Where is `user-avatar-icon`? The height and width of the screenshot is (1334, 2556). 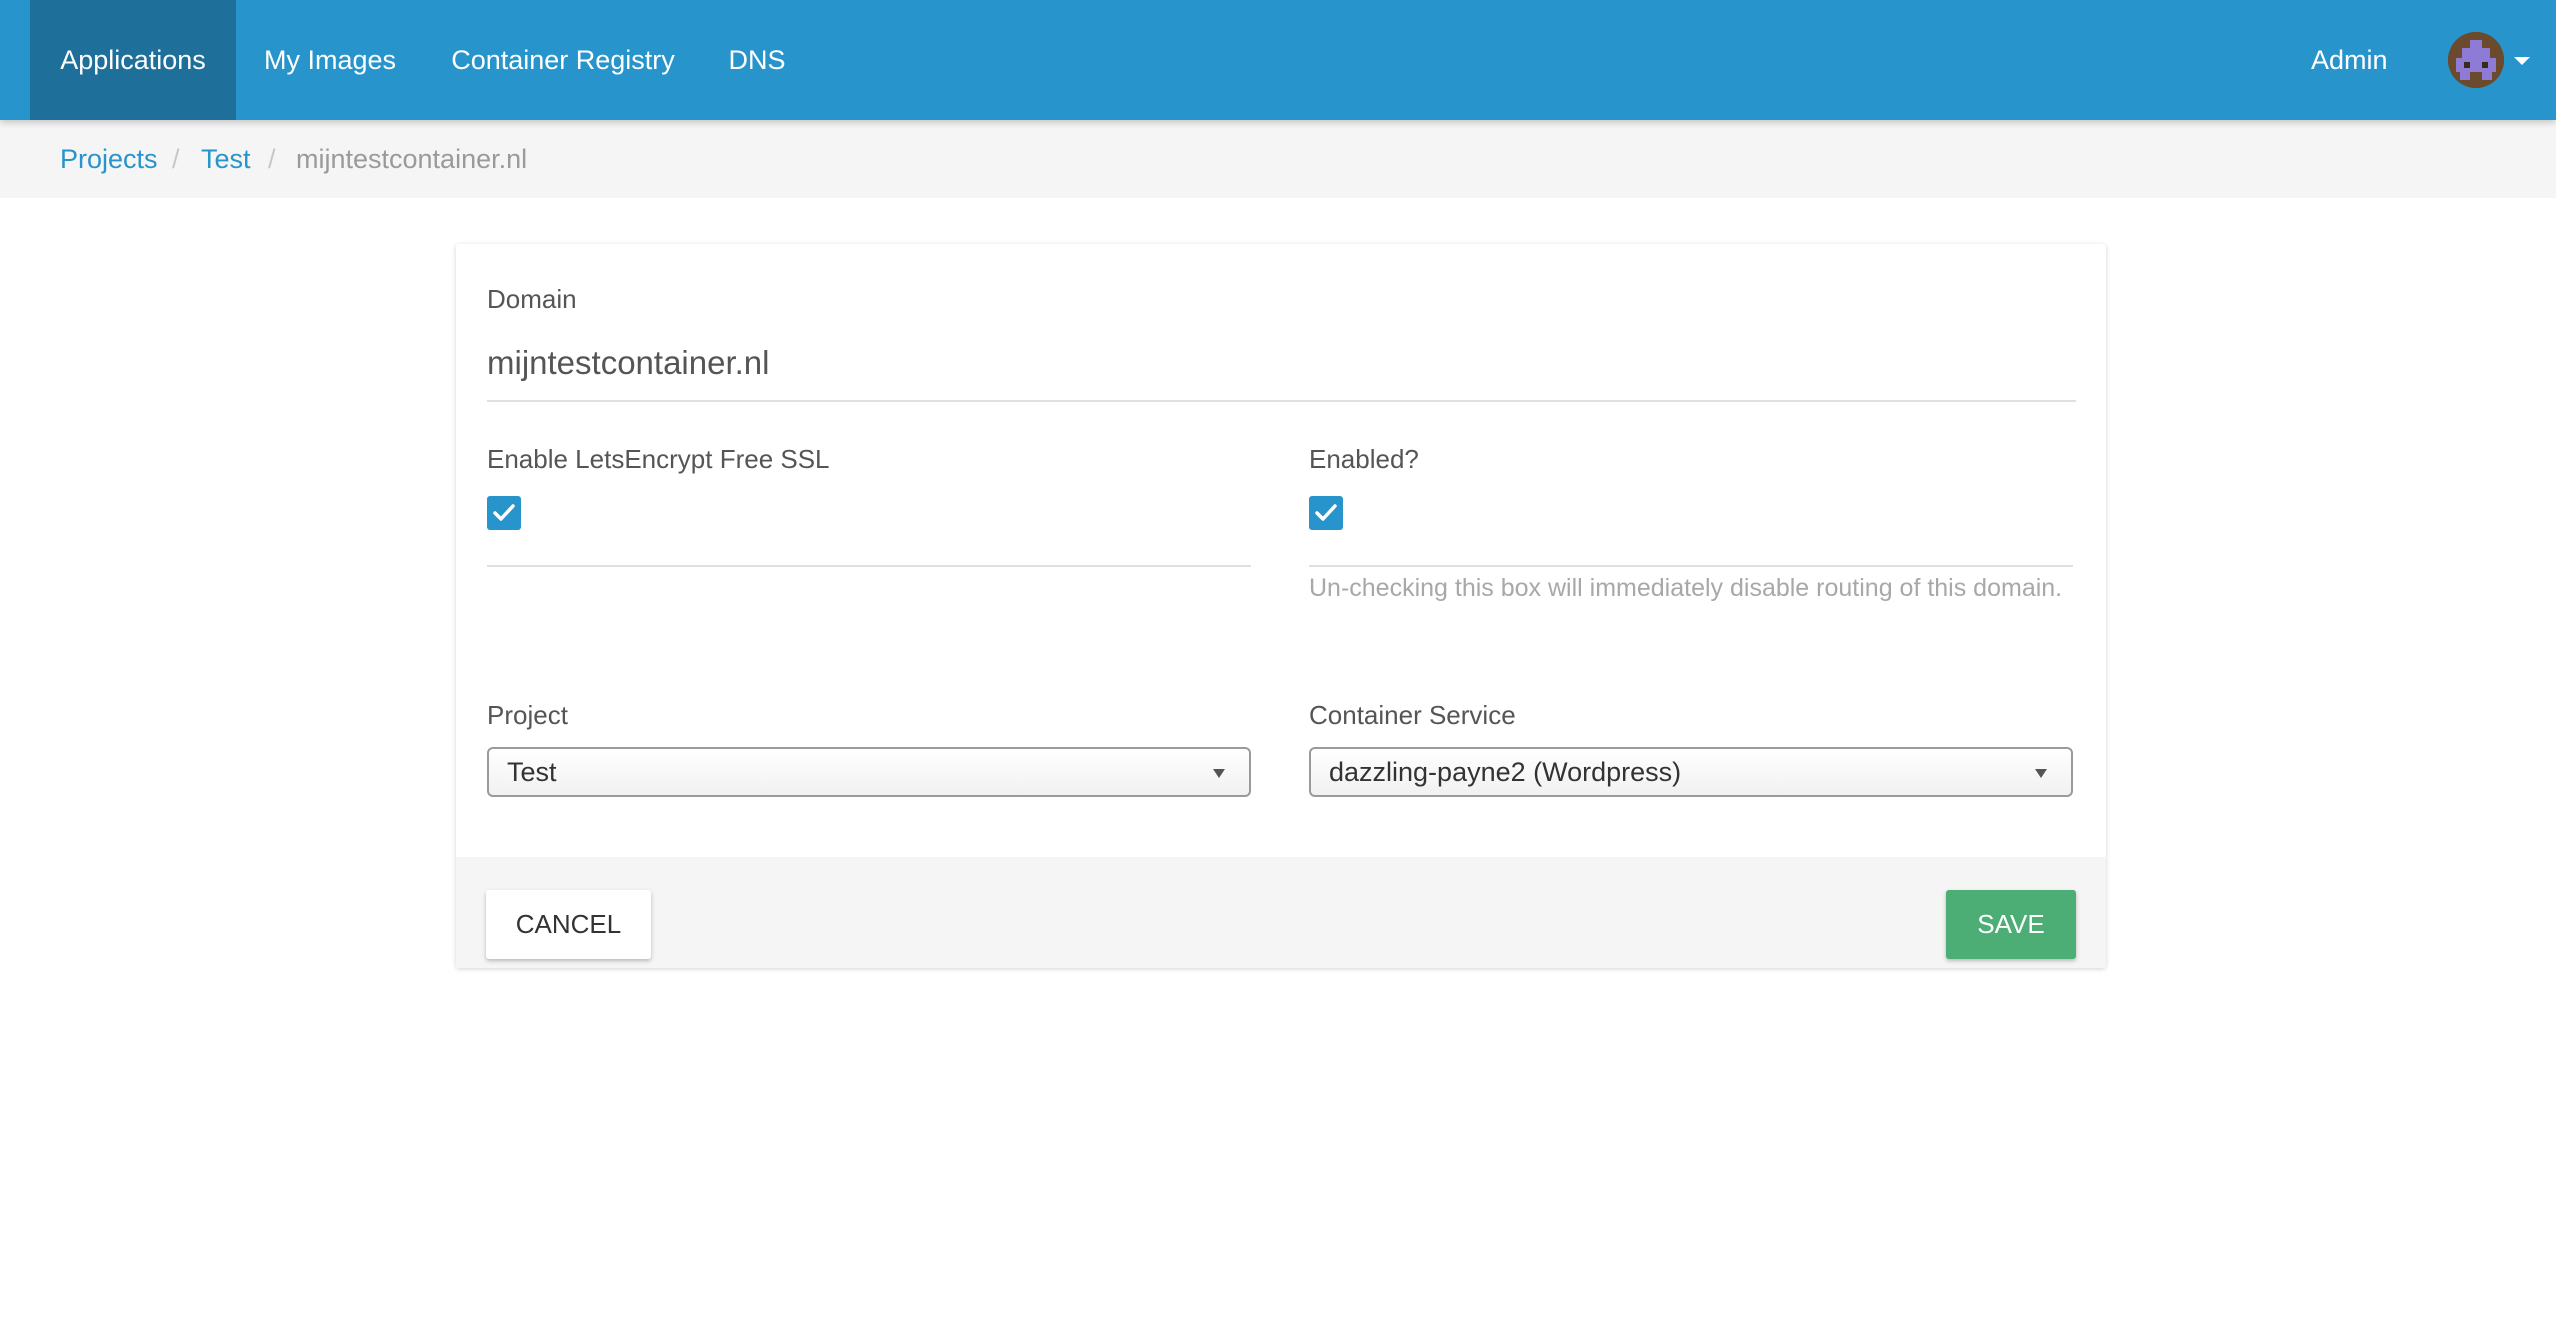 user-avatar-icon is located at coordinates (2476, 60).